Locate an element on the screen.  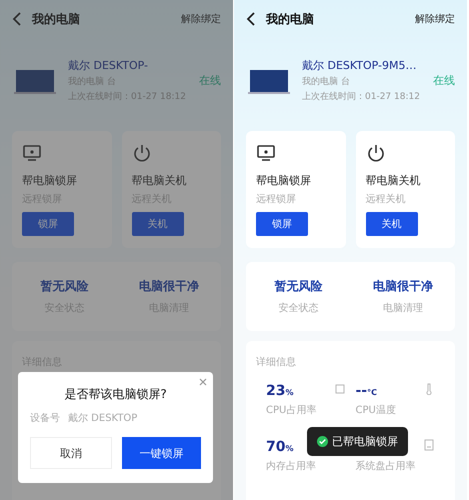
lock-button: 一键锁屏 is located at coordinates (161, 453).